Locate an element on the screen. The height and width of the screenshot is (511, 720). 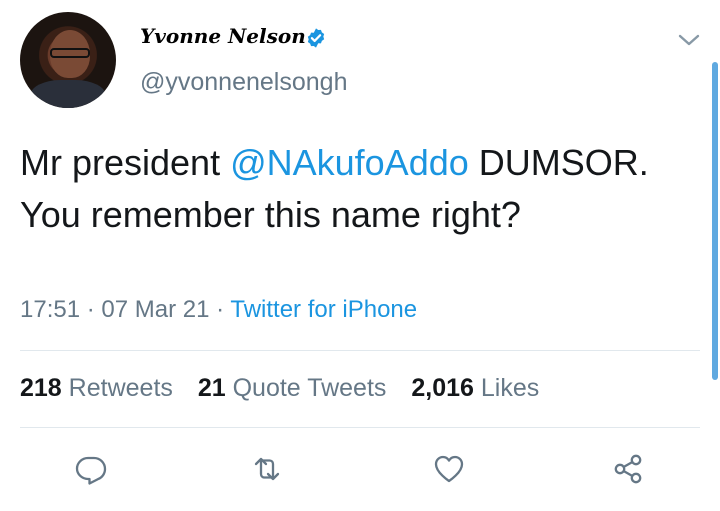
tweet-text-start: Mr president is located at coordinates (125, 162).